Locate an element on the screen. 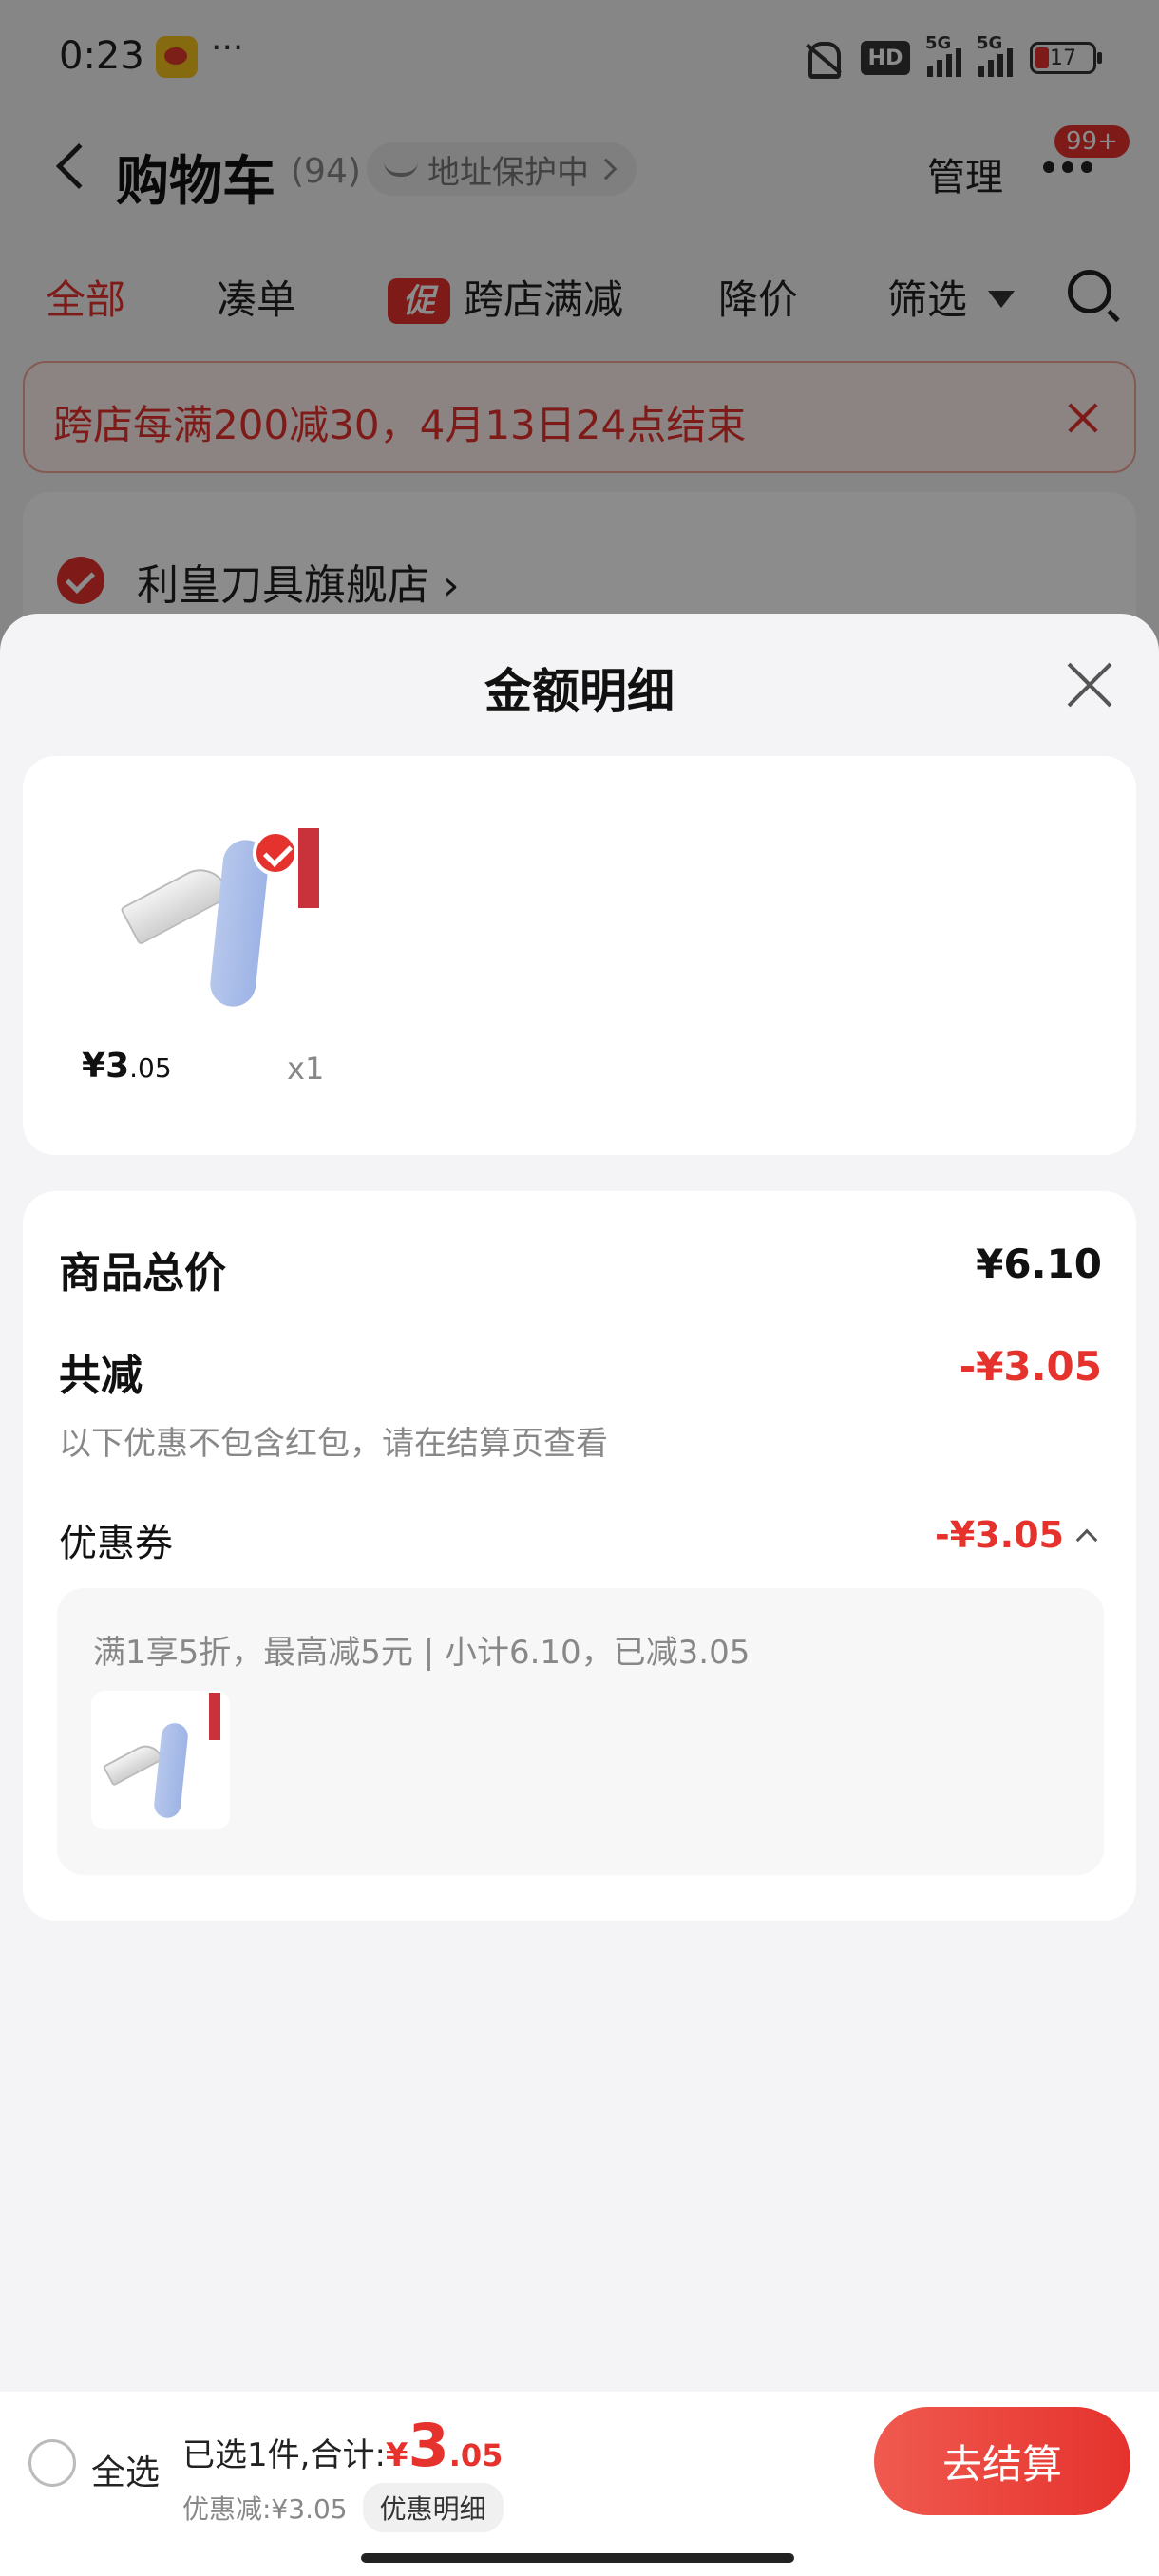  total-reduction-value: -¥3.05 is located at coordinates (1030, 1366).